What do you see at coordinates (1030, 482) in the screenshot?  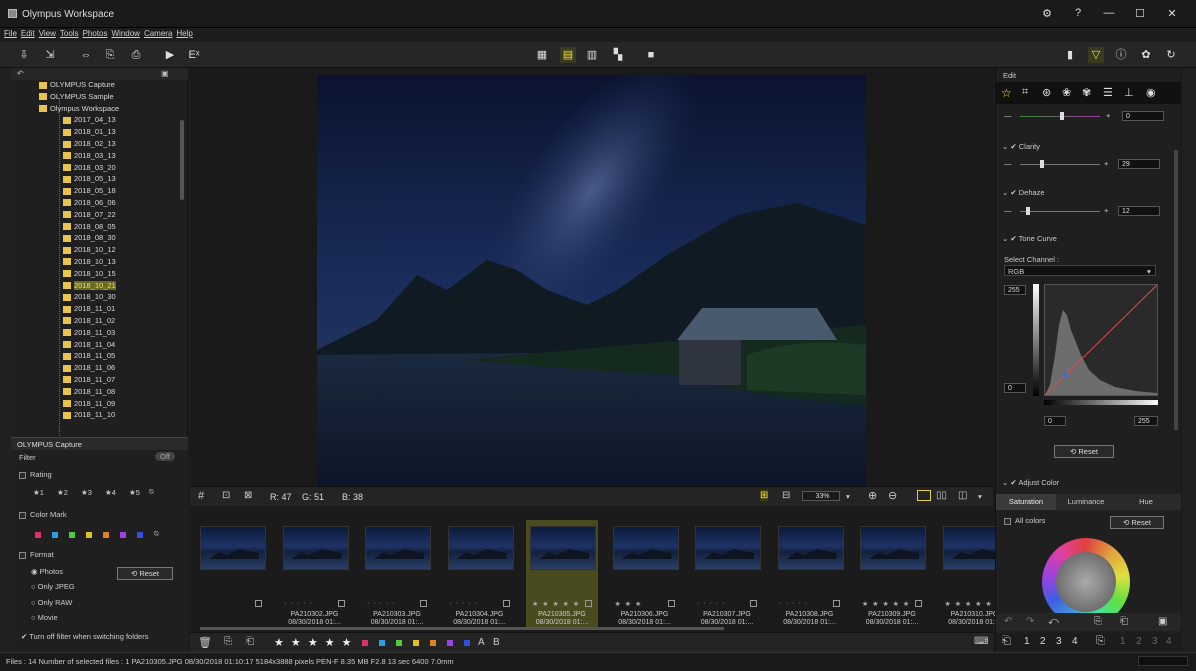 I see `adjust-color-header: ⌄ ✔ Adjust Color` at bounding box center [1030, 482].